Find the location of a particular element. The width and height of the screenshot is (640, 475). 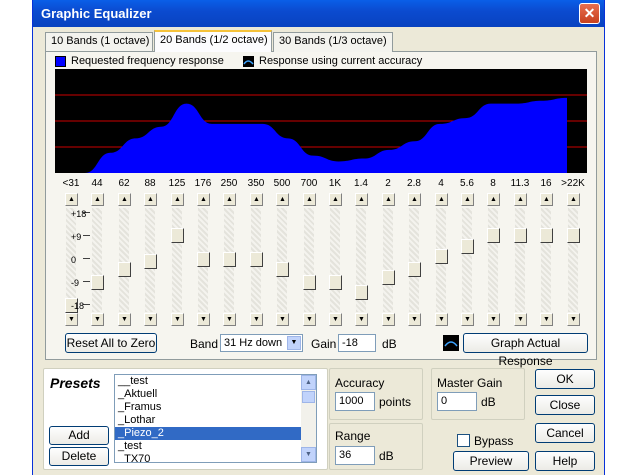

bypass-checkbox is located at coordinates (463, 440).